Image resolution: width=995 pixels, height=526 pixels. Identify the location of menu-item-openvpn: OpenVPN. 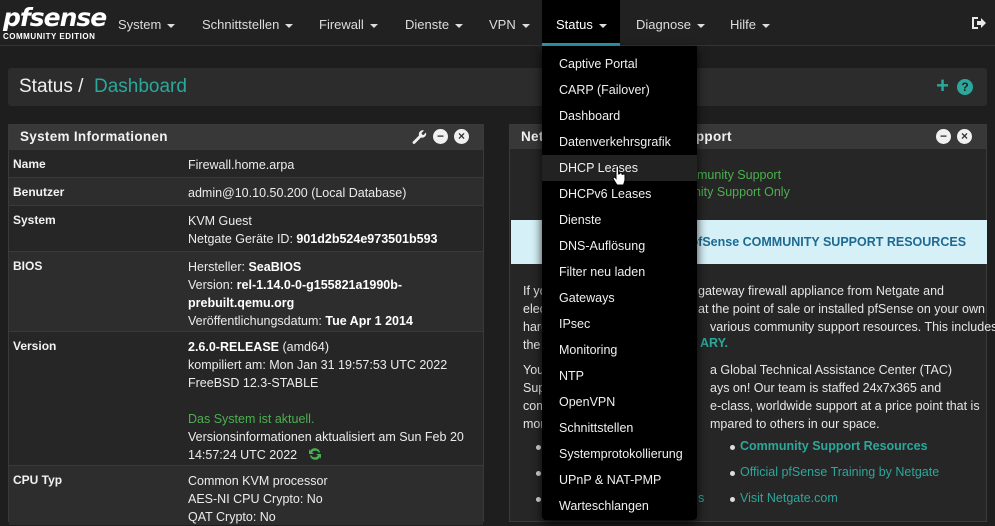
(619, 402).